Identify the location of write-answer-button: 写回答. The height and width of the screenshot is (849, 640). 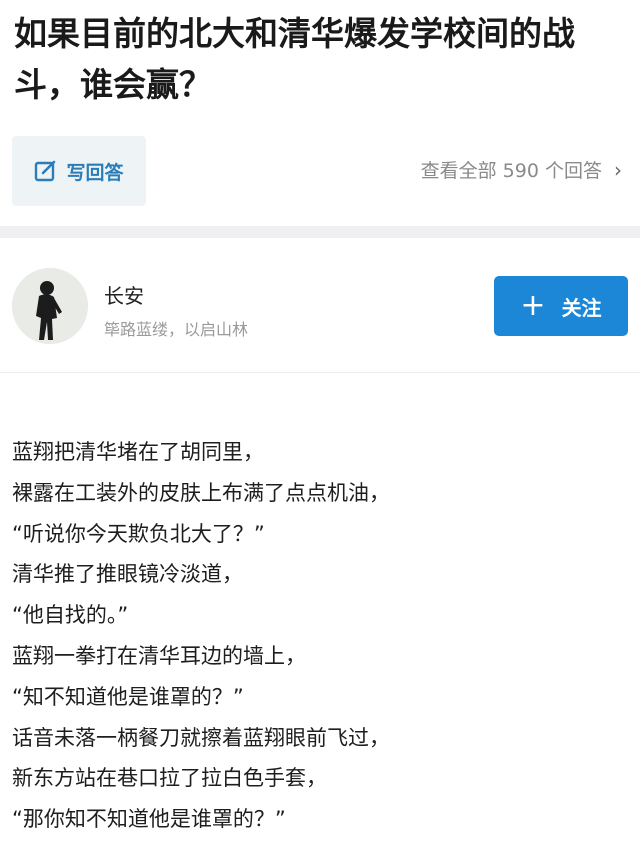
(79, 171).